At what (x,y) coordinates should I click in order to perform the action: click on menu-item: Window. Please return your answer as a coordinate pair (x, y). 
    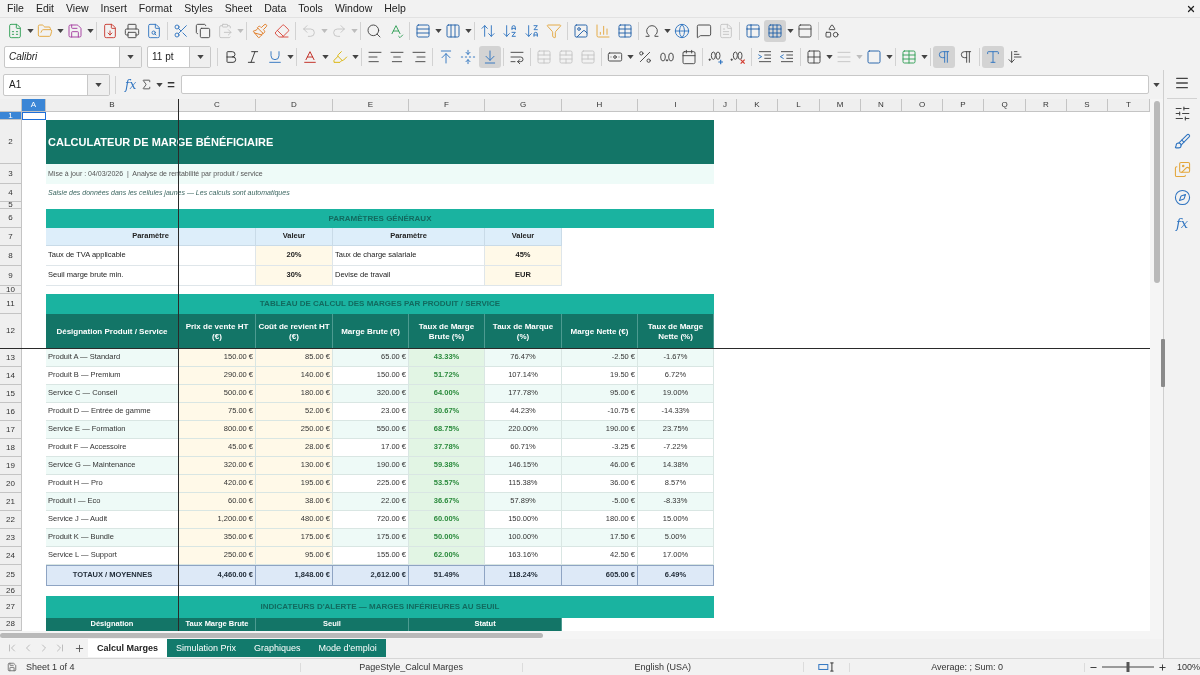
    Looking at the image, I should click on (353, 8).